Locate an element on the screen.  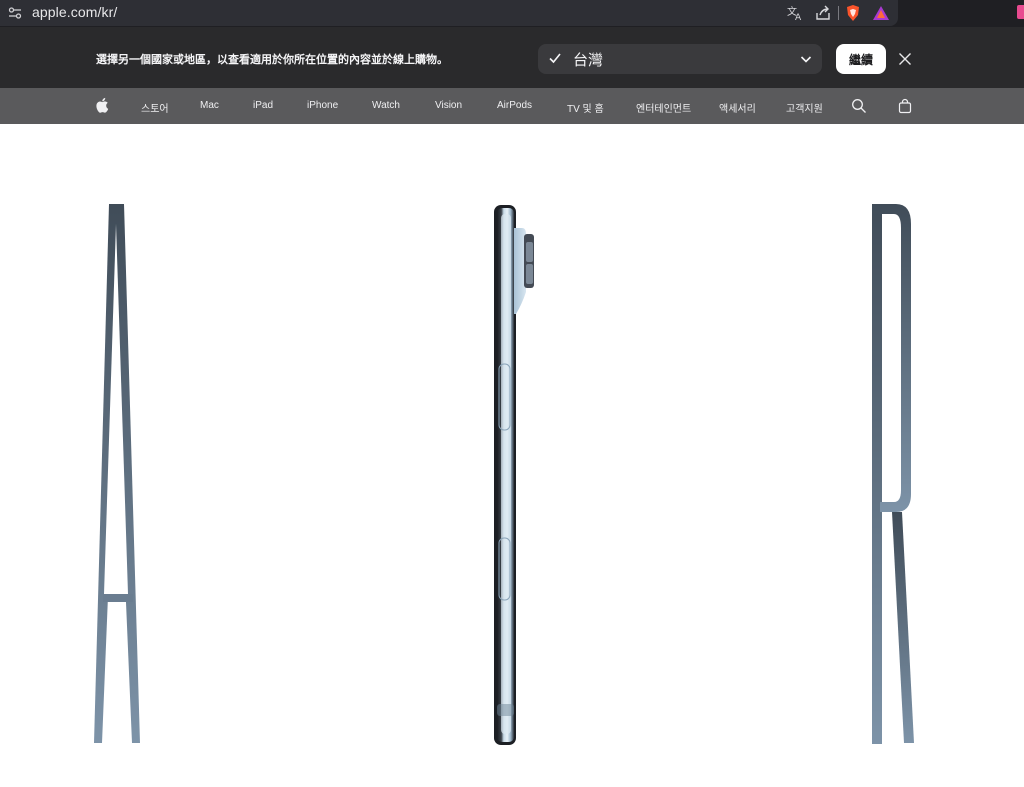
checkmark-icon is located at coordinates (555, 58).